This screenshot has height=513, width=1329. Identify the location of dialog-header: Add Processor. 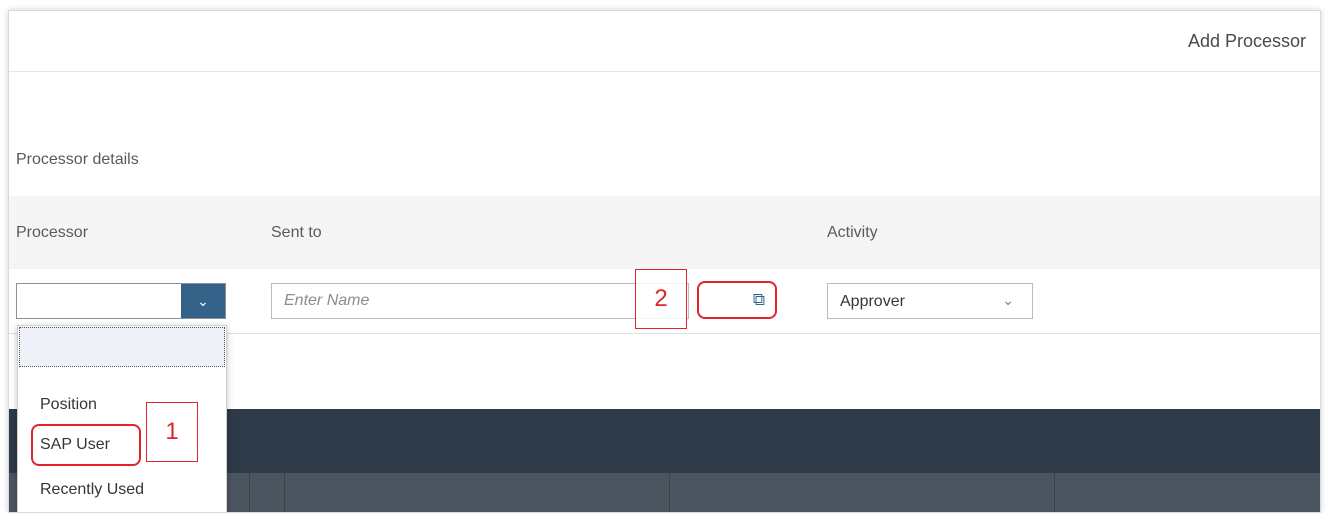
(664, 41).